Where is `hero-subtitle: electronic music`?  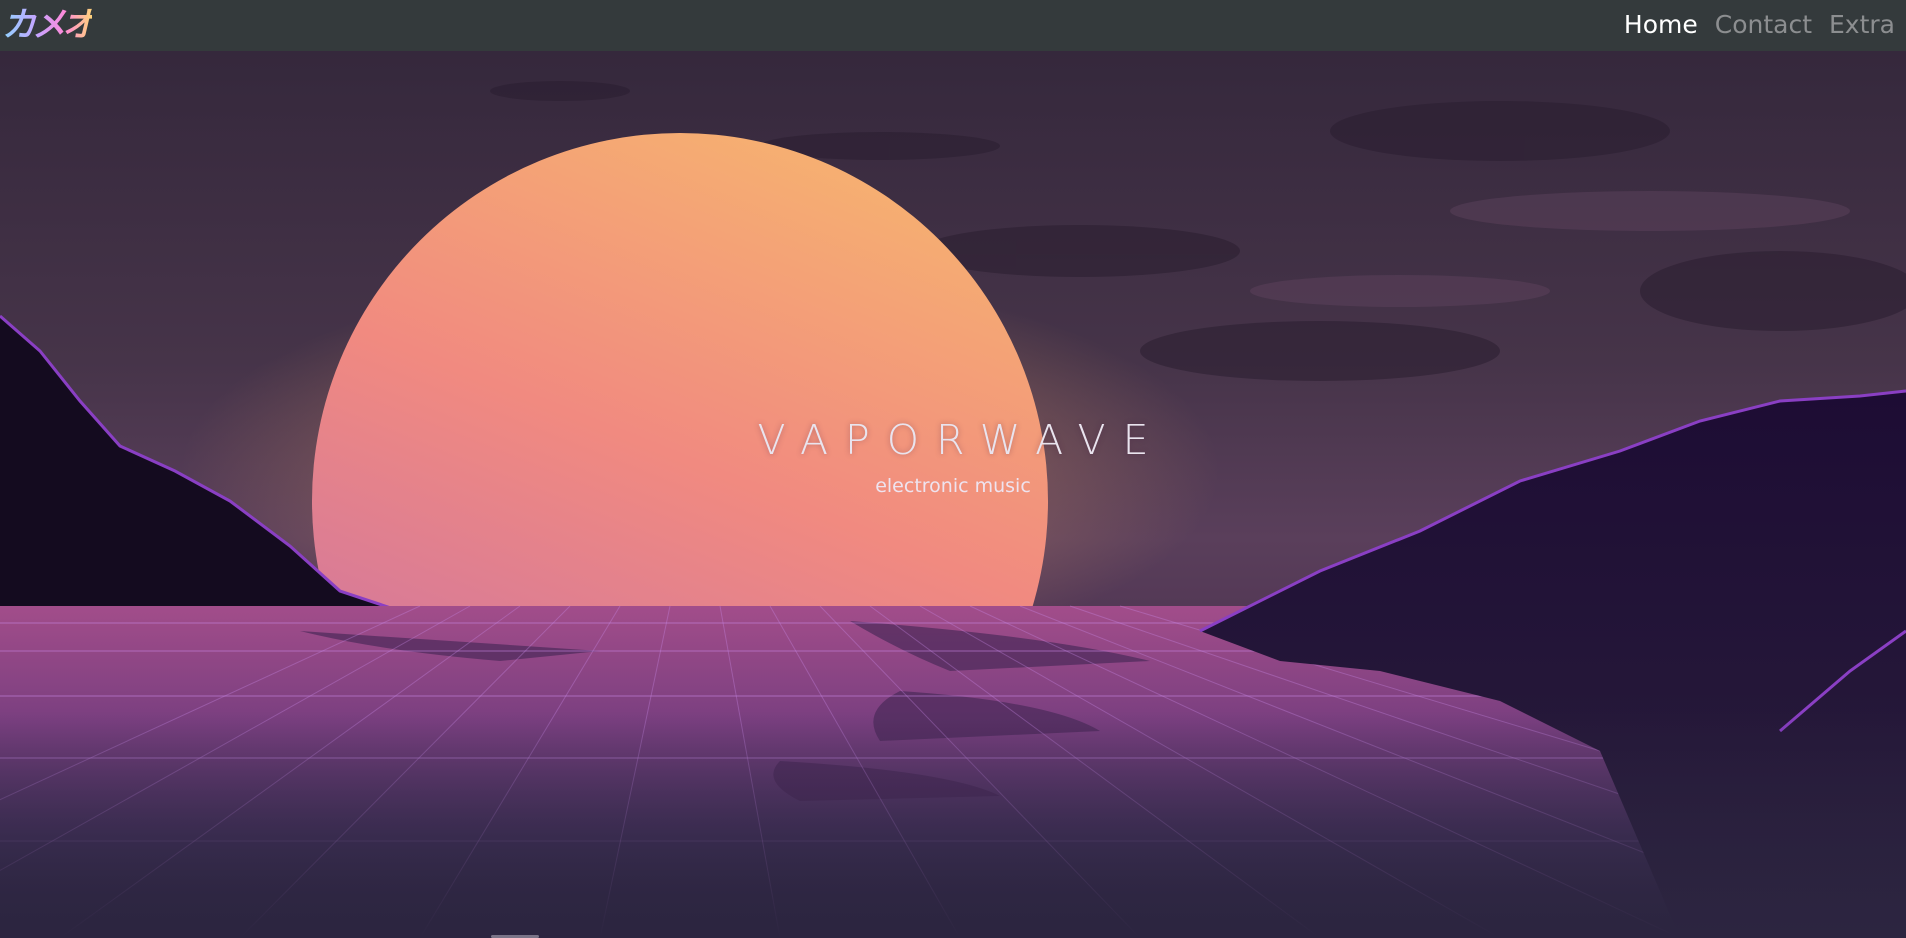
hero-subtitle: electronic music is located at coordinates (953, 486).